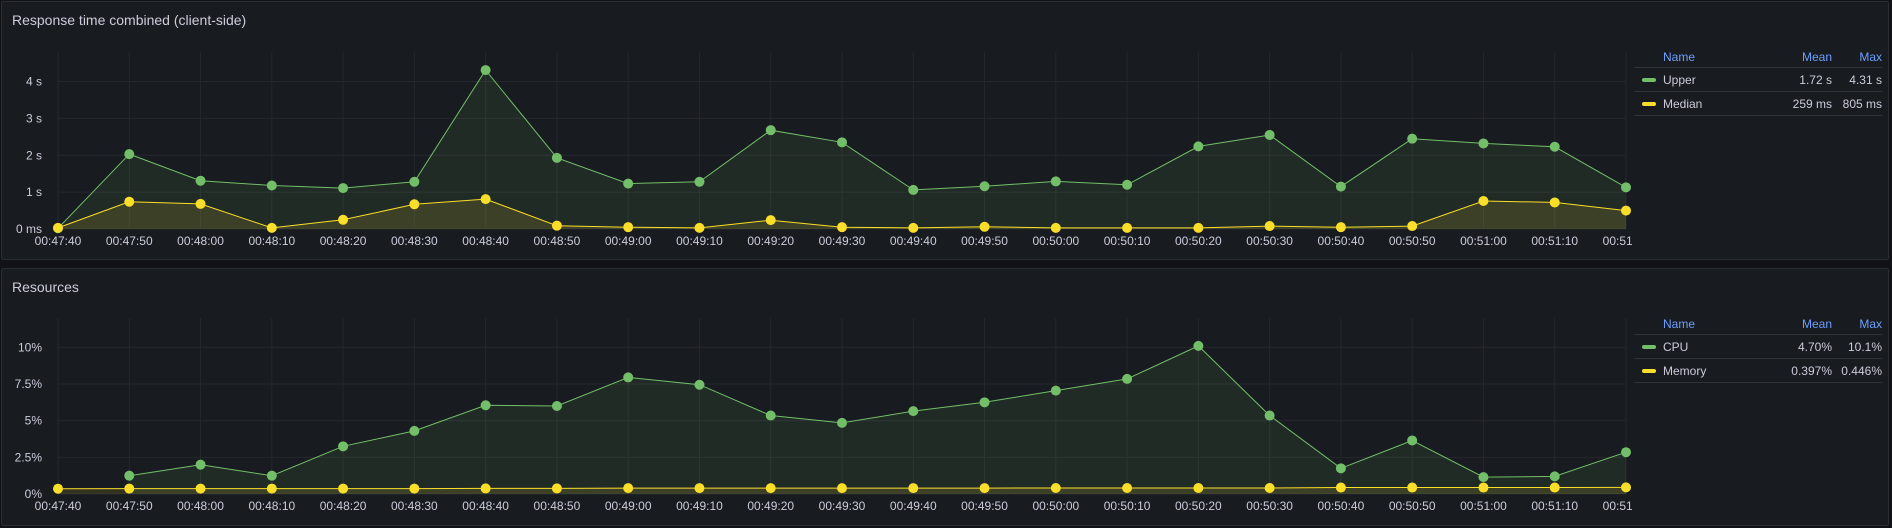 This screenshot has height=528, width=1892. Describe the element at coordinates (1679, 80) in the screenshot. I see `legend-series-name: Upper` at that location.